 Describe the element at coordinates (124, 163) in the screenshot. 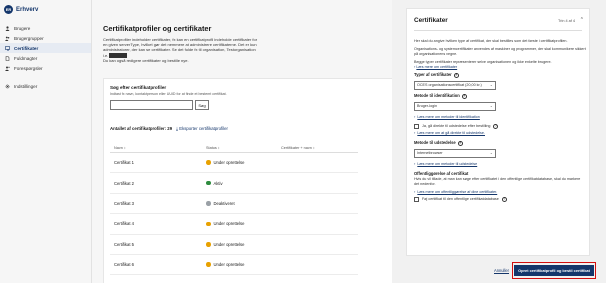

I see `cell-name: Certifikat 1` at that location.